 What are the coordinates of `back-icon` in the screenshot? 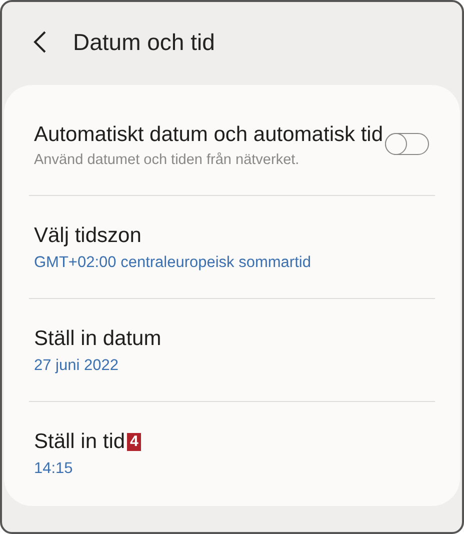 It's located at (40, 42).